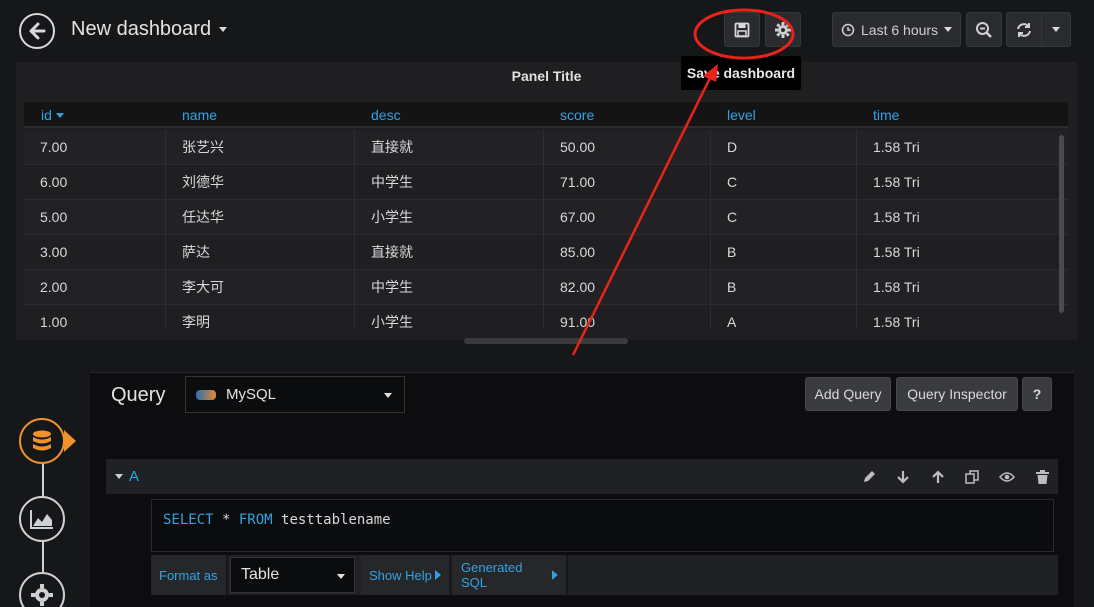  Describe the element at coordinates (1037, 394) in the screenshot. I see `help-button: ?` at that location.